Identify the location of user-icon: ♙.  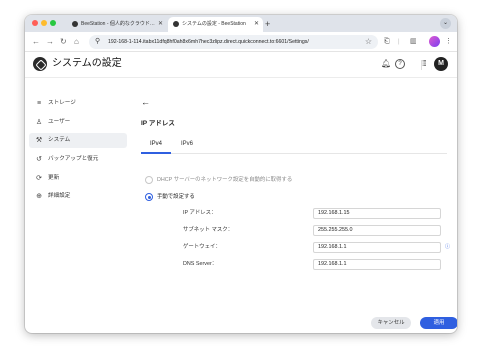
(39, 122).